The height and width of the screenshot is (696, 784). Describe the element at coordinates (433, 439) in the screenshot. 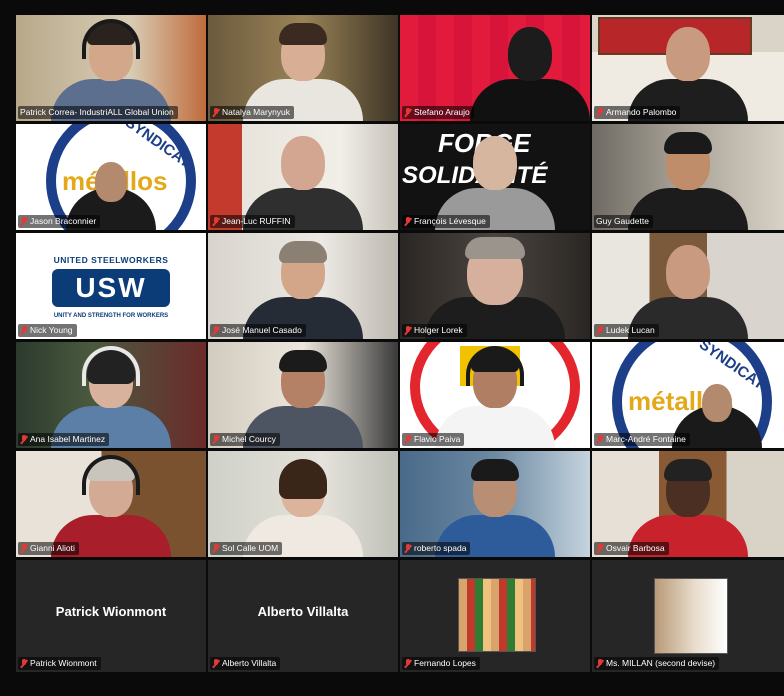

I see `name-label: Flavio Paiva` at that location.